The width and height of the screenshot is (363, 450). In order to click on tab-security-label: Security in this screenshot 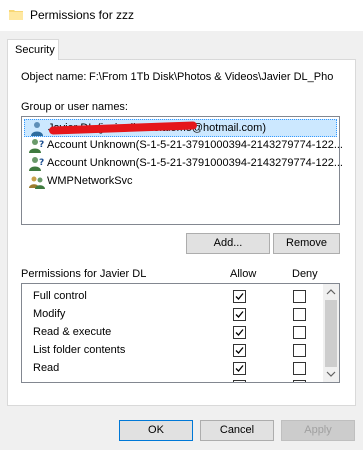, I will do `click(35, 50)`.